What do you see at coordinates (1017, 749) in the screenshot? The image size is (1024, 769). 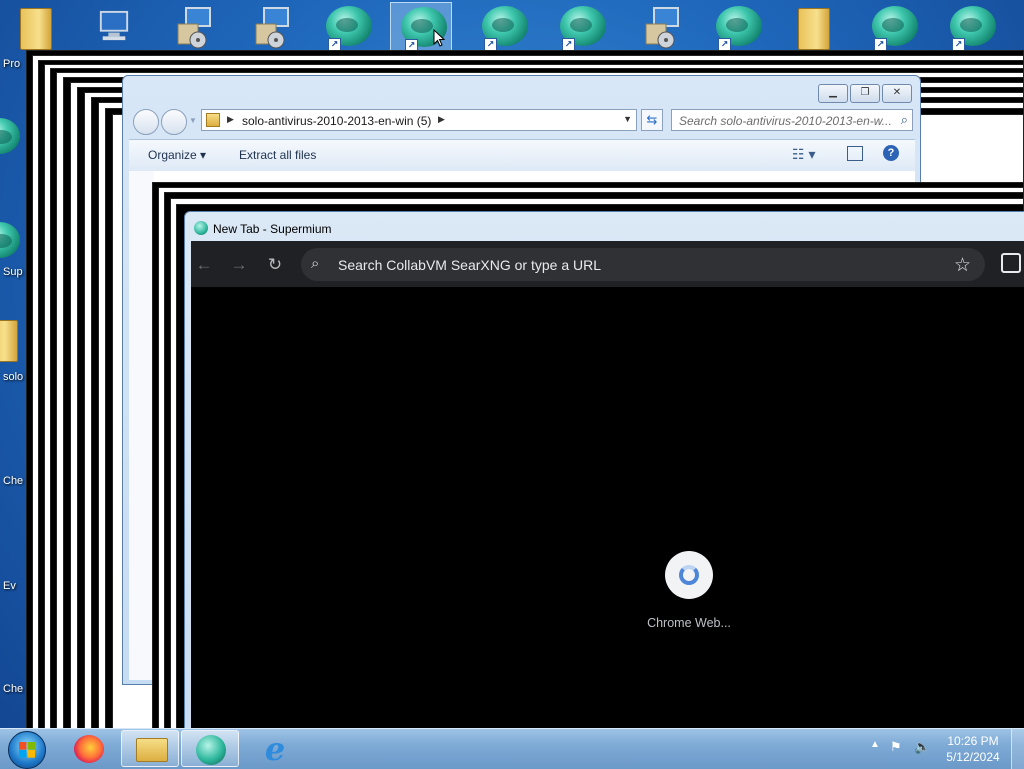 I see `show-desktop-button` at bounding box center [1017, 749].